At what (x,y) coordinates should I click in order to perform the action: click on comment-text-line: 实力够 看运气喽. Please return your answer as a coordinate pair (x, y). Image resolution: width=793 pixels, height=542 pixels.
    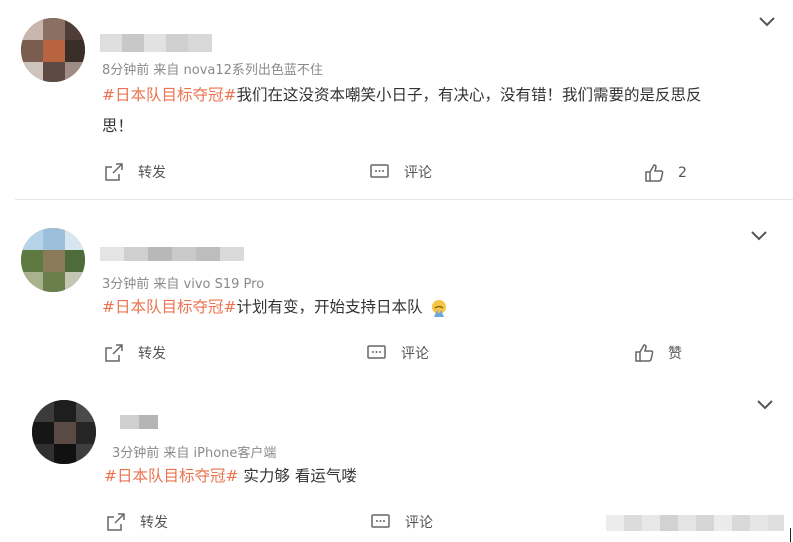
    Looking at the image, I should click on (297, 476).